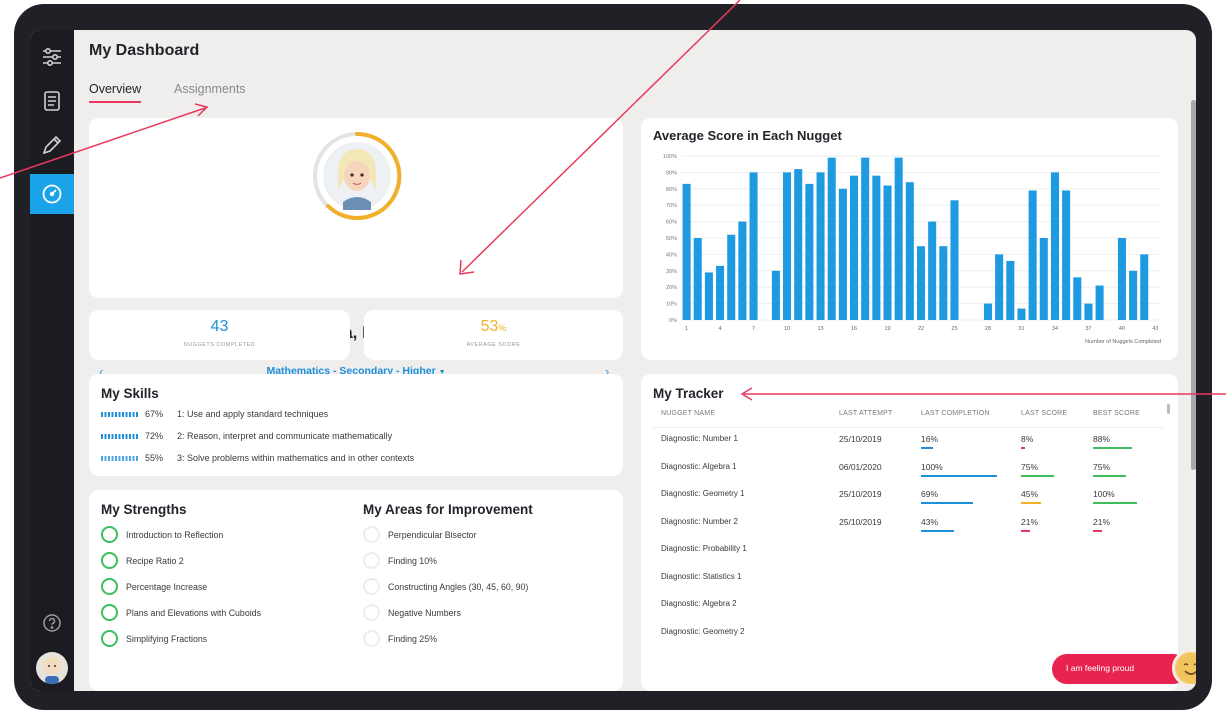 This screenshot has width=1226, height=712. Describe the element at coordinates (493, 335) in the screenshot. I see `average-score-card: 53% AVERAGE SCORE` at that location.